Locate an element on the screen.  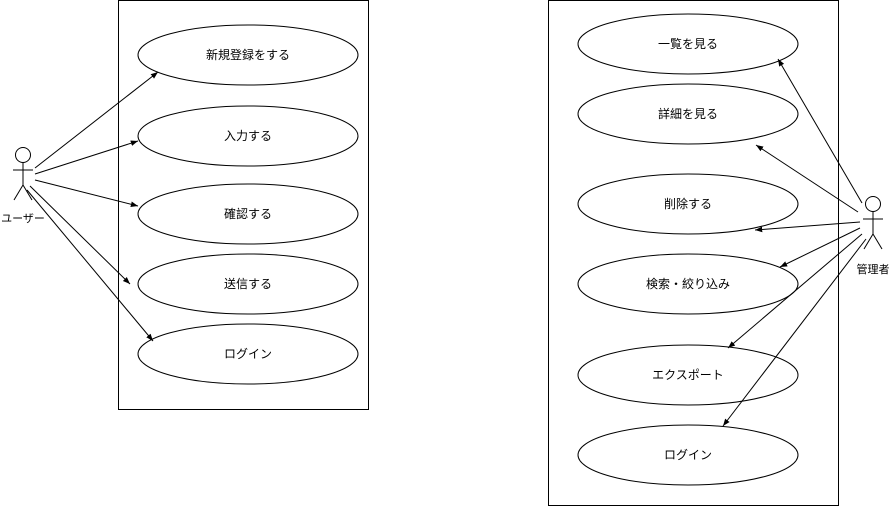
usecase-label: 送信する is located at coordinates (248, 283).